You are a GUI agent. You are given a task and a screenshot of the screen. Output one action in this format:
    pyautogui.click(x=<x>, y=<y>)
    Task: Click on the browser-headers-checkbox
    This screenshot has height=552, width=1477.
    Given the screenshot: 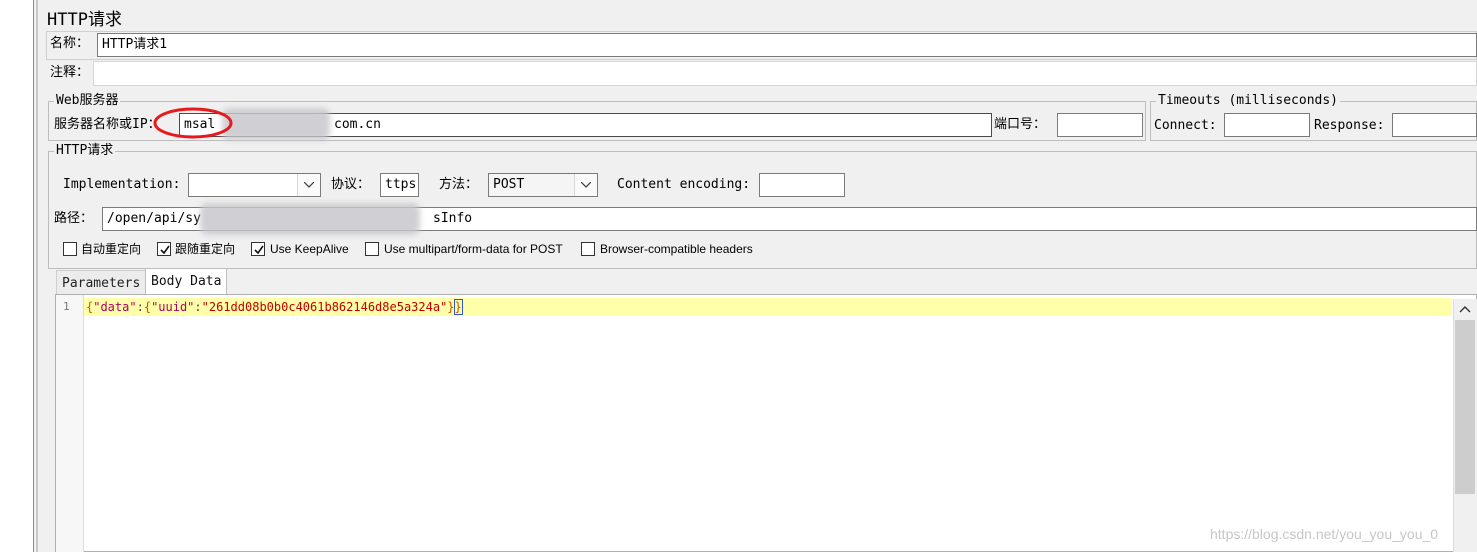 What is the action you would take?
    pyautogui.click(x=588, y=249)
    